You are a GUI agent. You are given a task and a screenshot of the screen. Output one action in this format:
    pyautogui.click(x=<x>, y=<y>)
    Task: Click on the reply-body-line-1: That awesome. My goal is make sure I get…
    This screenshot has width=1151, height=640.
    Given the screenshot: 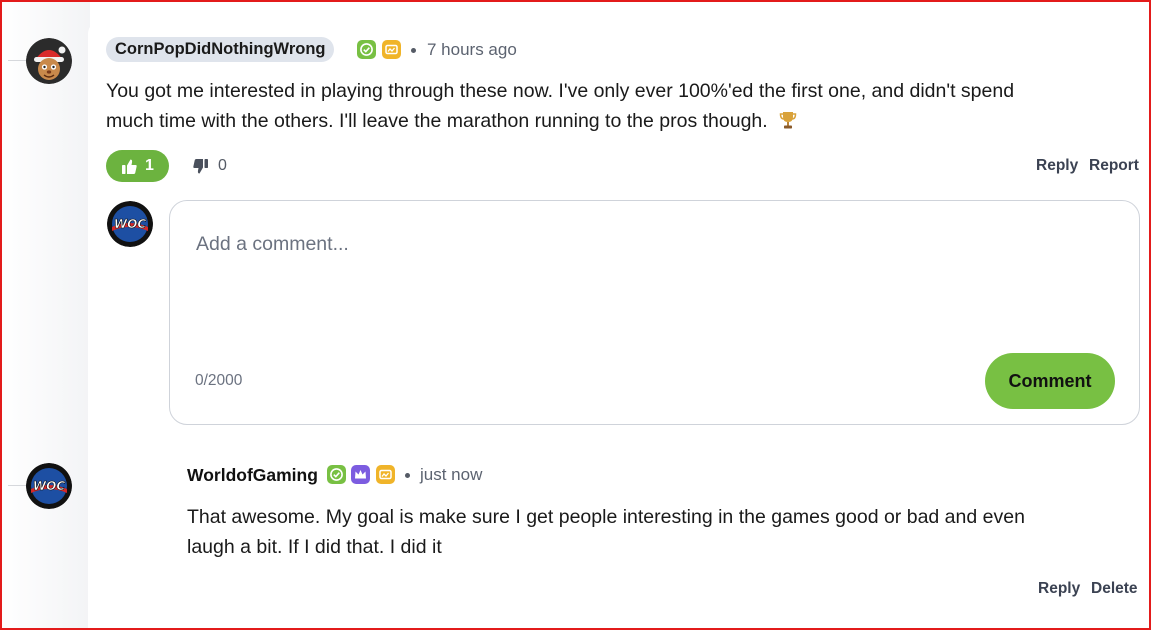 What is the action you would take?
    pyautogui.click(x=606, y=517)
    